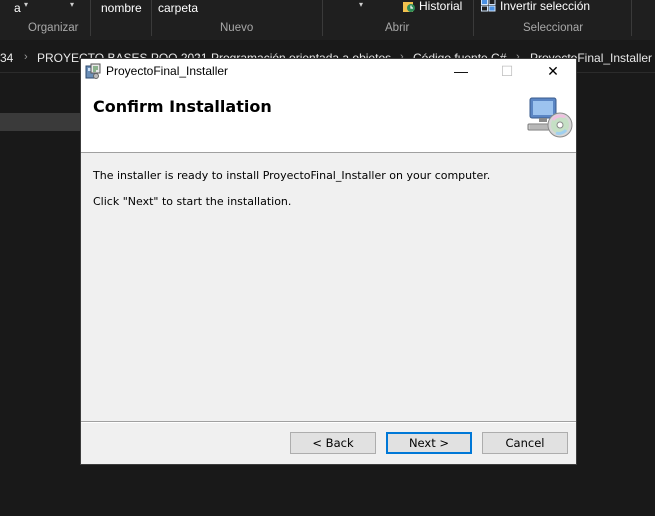  Describe the element at coordinates (488, 7) in the screenshot. I see `invert-selection-icon` at that location.